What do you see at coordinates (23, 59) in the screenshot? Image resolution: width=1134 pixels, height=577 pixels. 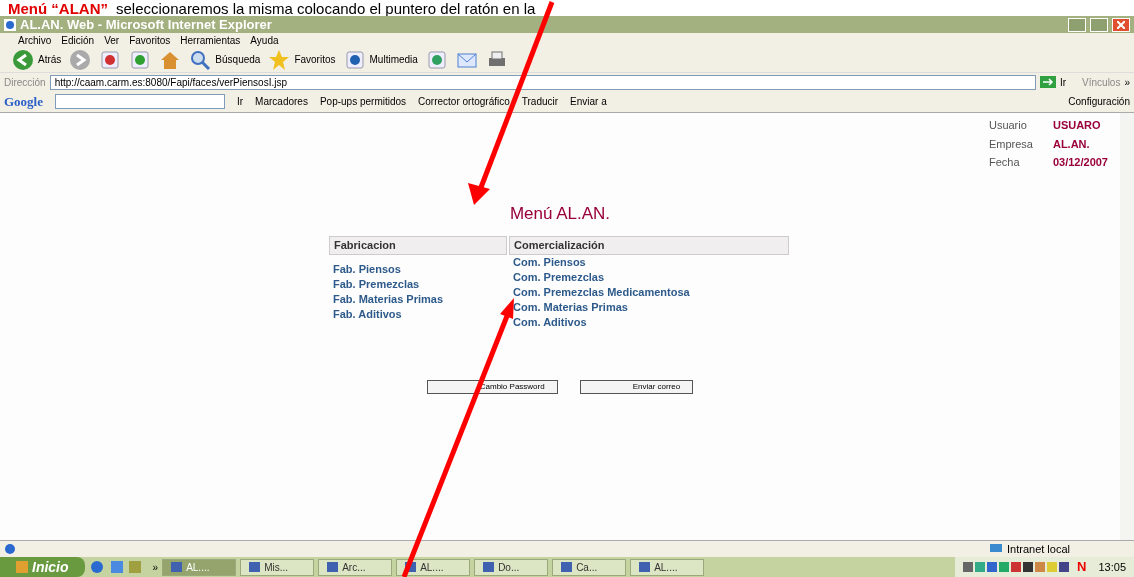 I see `back-icon` at bounding box center [23, 59].